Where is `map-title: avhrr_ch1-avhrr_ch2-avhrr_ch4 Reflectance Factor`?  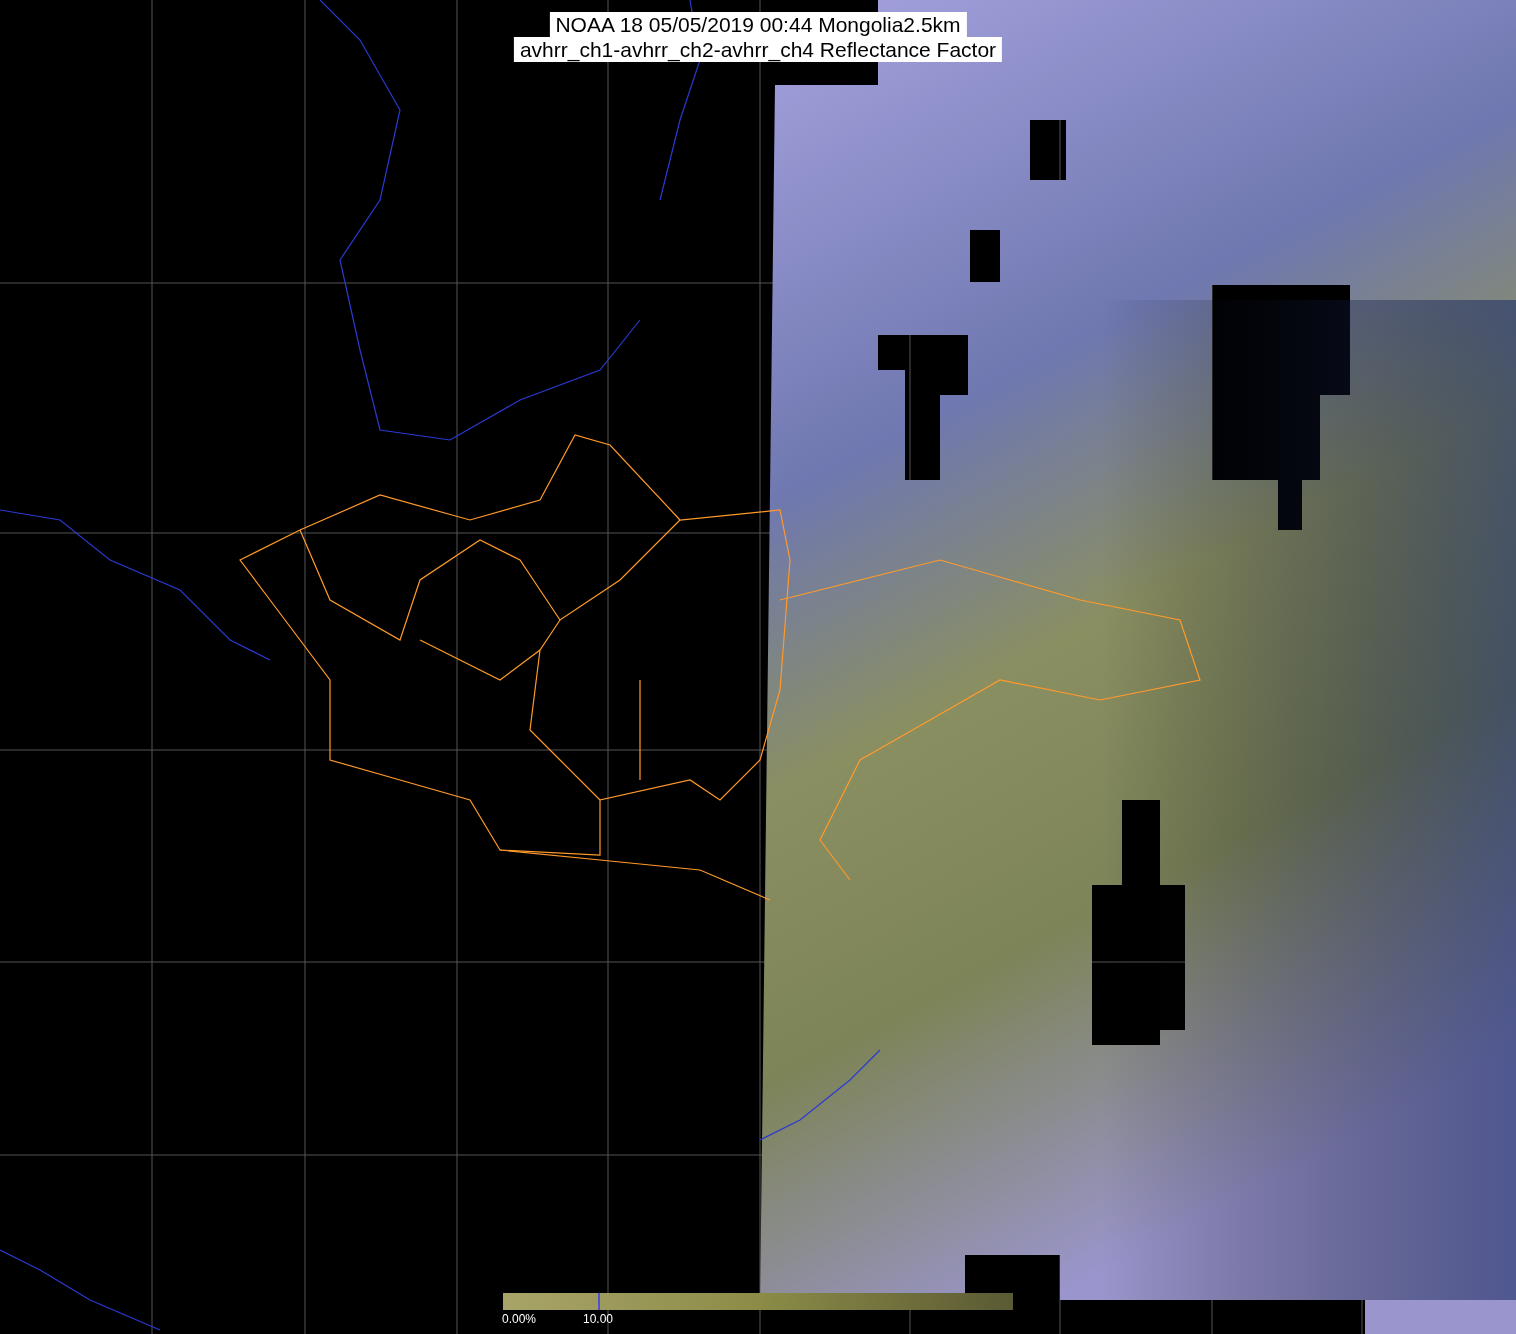 map-title: avhrr_ch1-avhrr_ch2-avhrr_ch4 Reflectance Factor is located at coordinates (758, 49).